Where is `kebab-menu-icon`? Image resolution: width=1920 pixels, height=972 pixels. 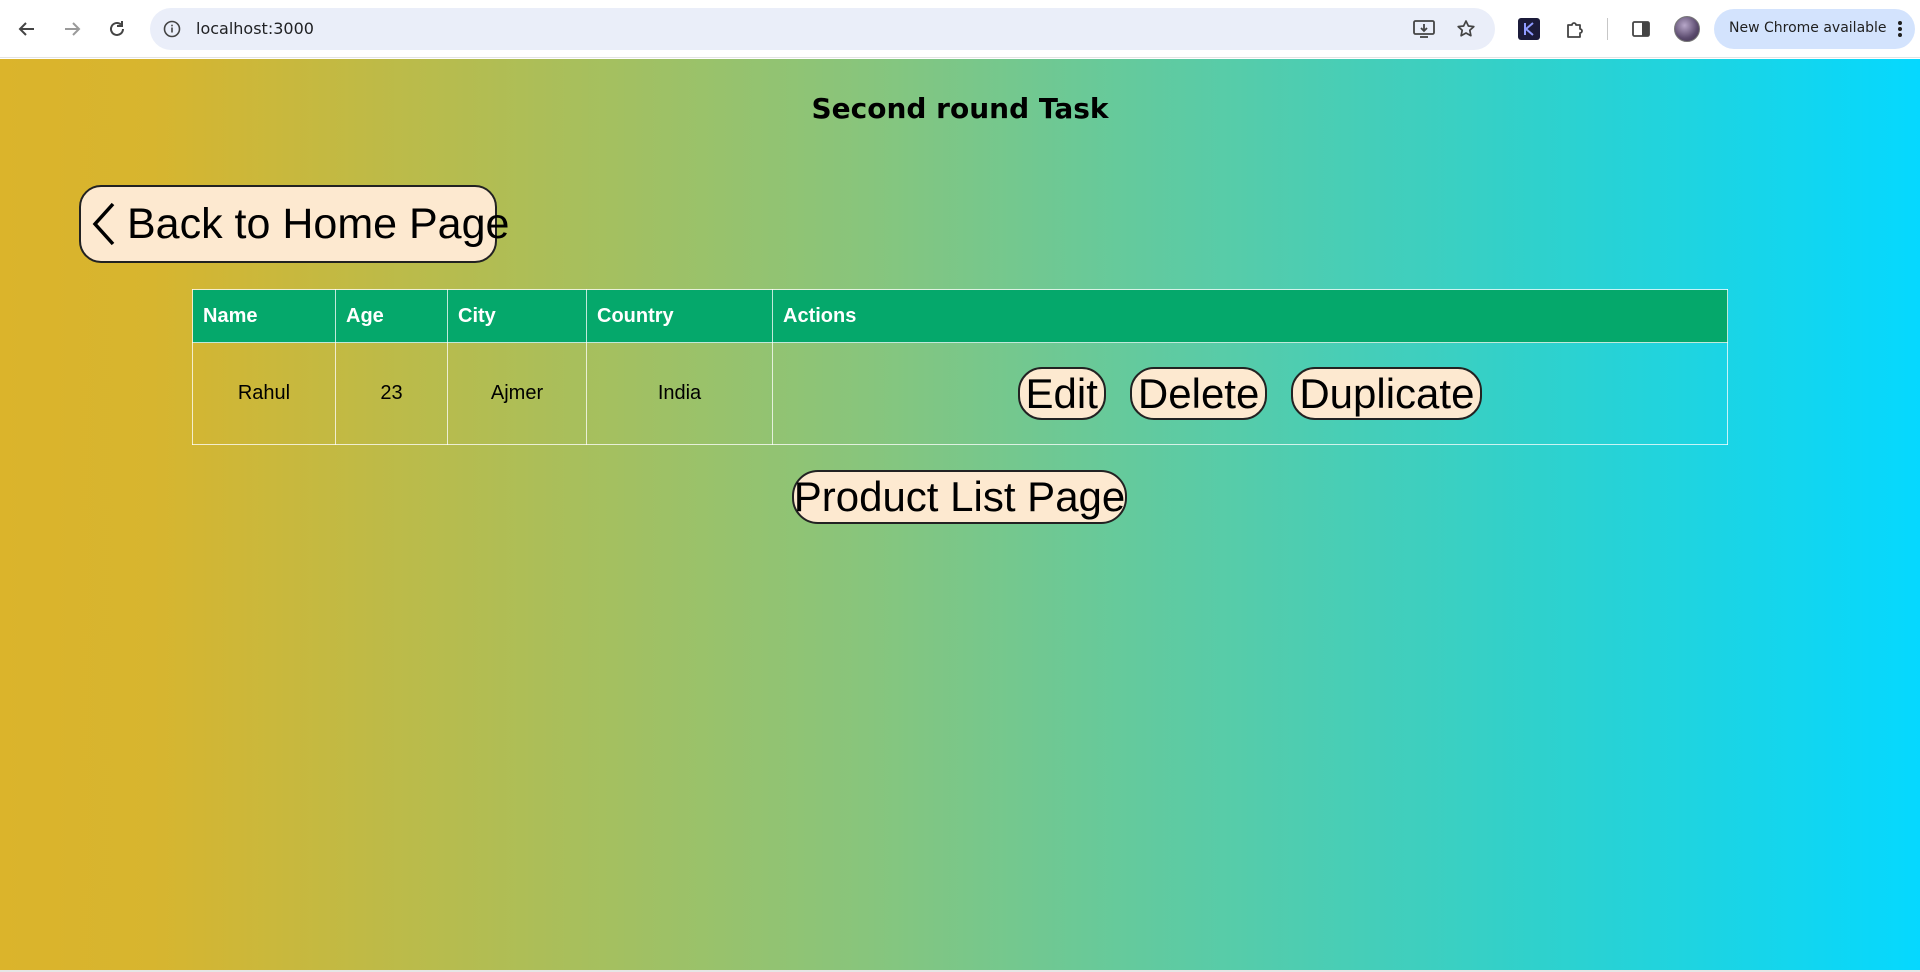 kebab-menu-icon is located at coordinates (1900, 29).